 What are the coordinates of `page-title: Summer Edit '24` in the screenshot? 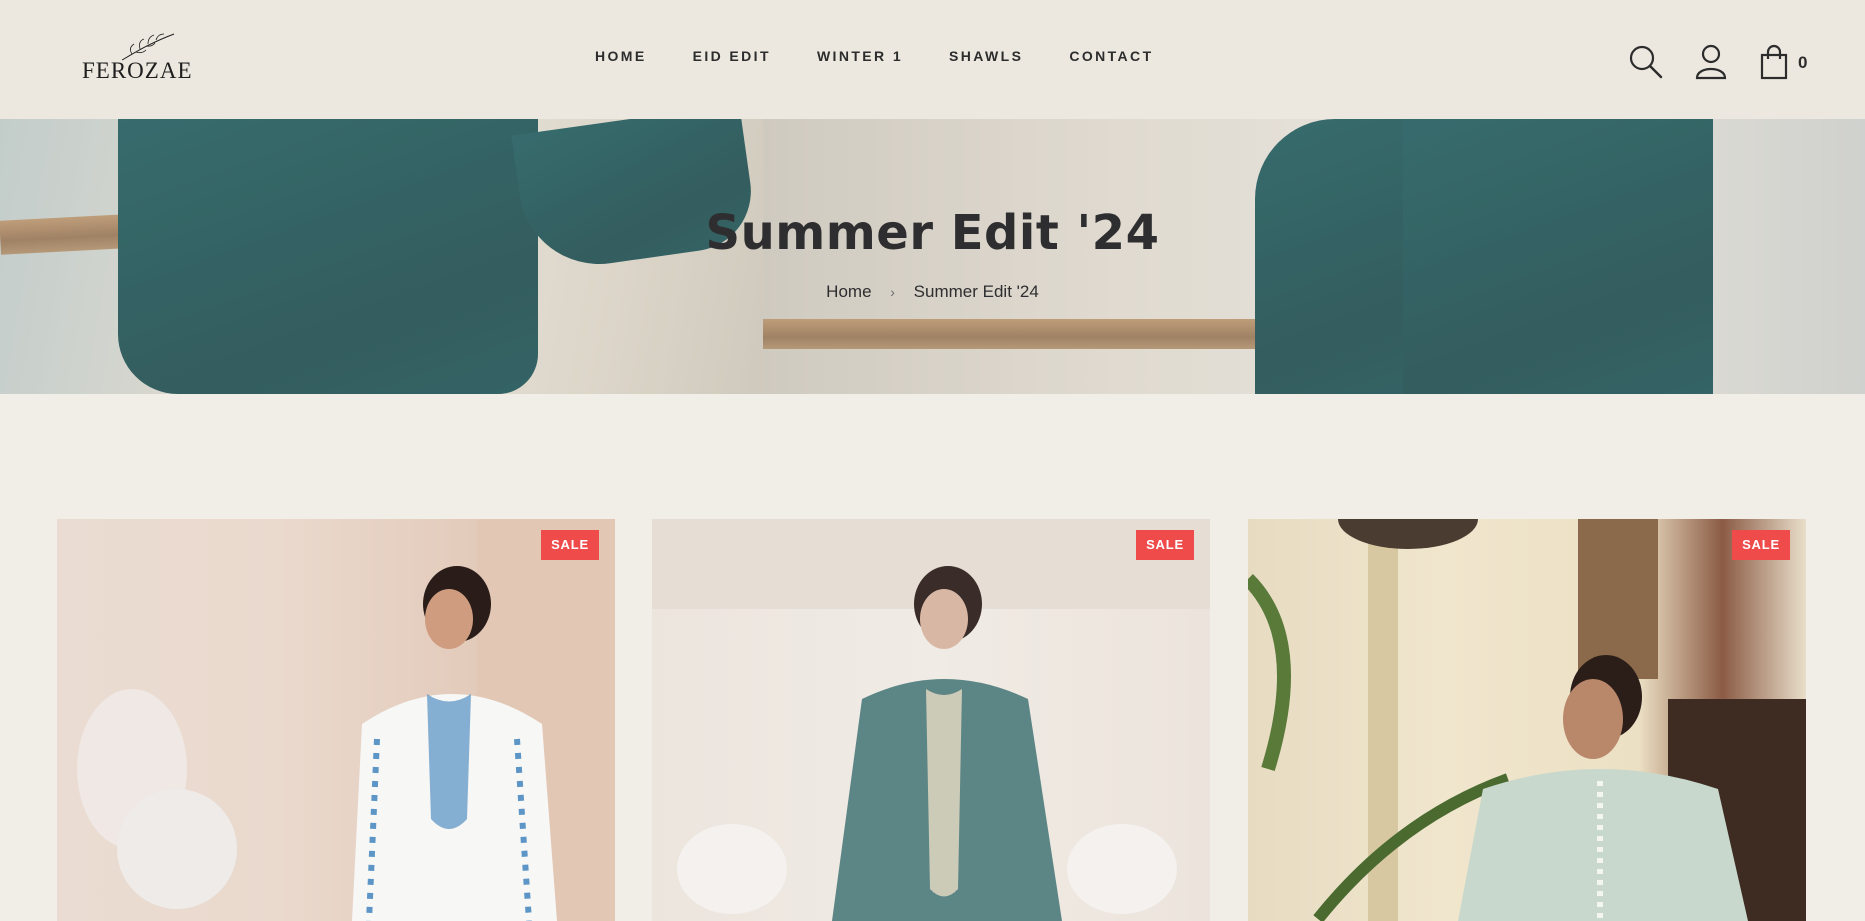 It's located at (932, 233).